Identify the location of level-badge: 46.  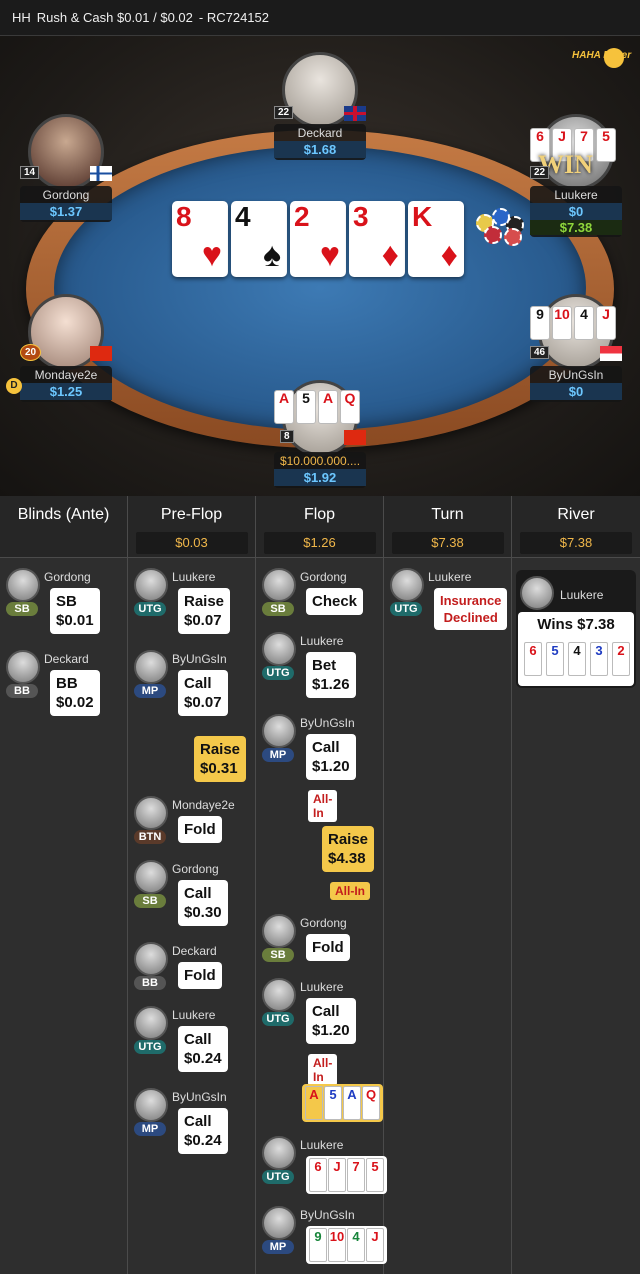
(540, 352).